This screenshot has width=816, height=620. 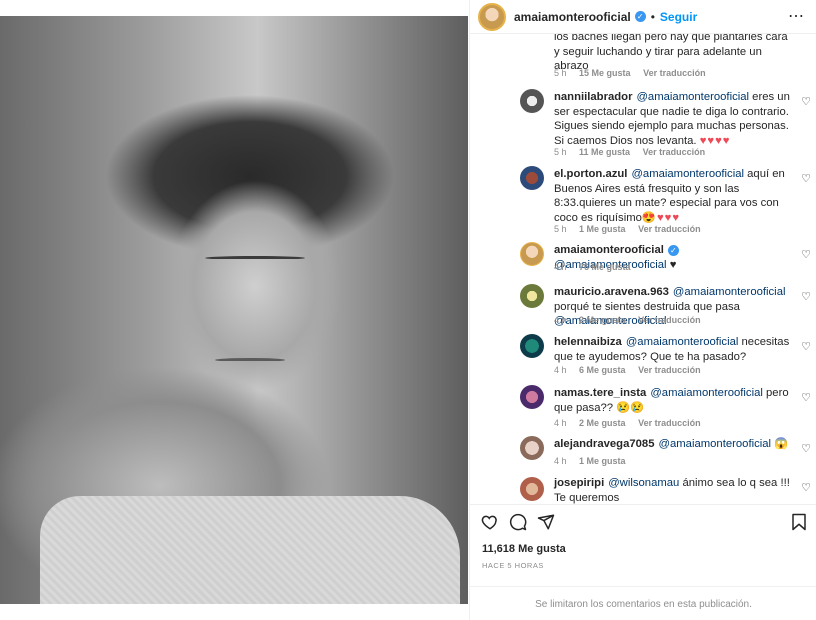 What do you see at coordinates (588, 342) in the screenshot?
I see `commenter-username: helennaibiza` at bounding box center [588, 342].